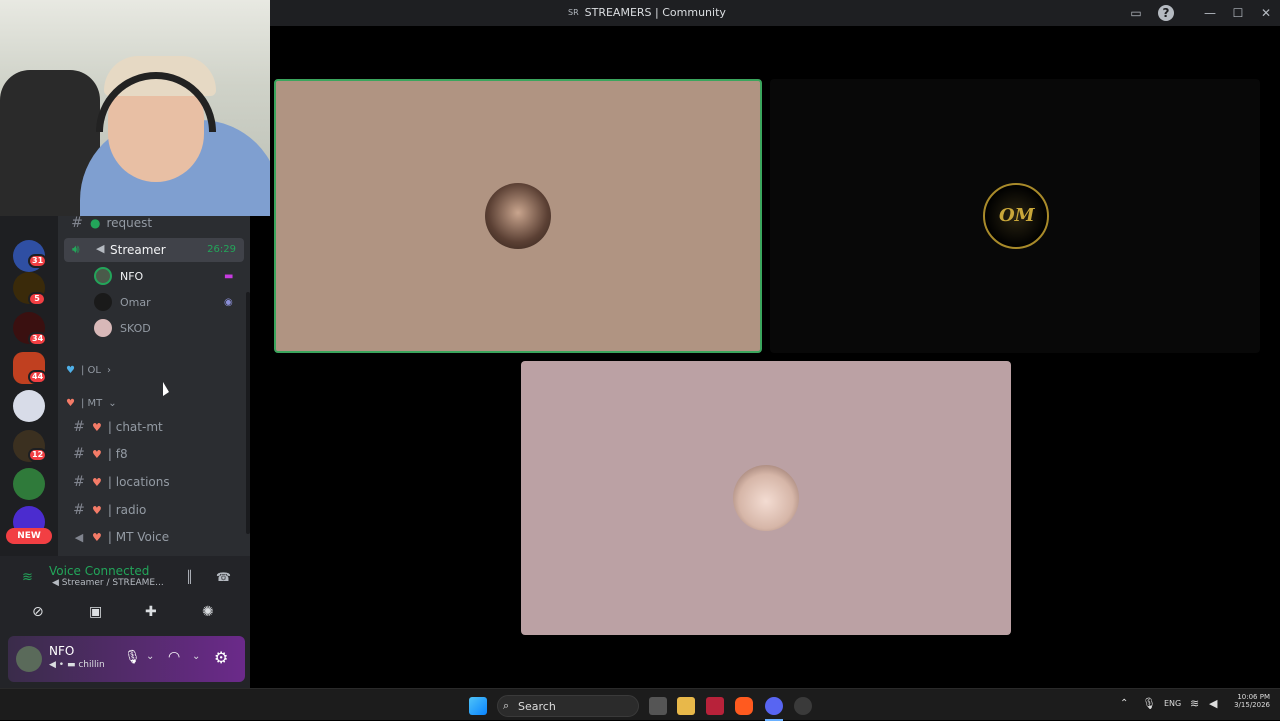 This screenshot has width=1280, height=721. I want to click on channel-request: # ● request, so click(111, 225).